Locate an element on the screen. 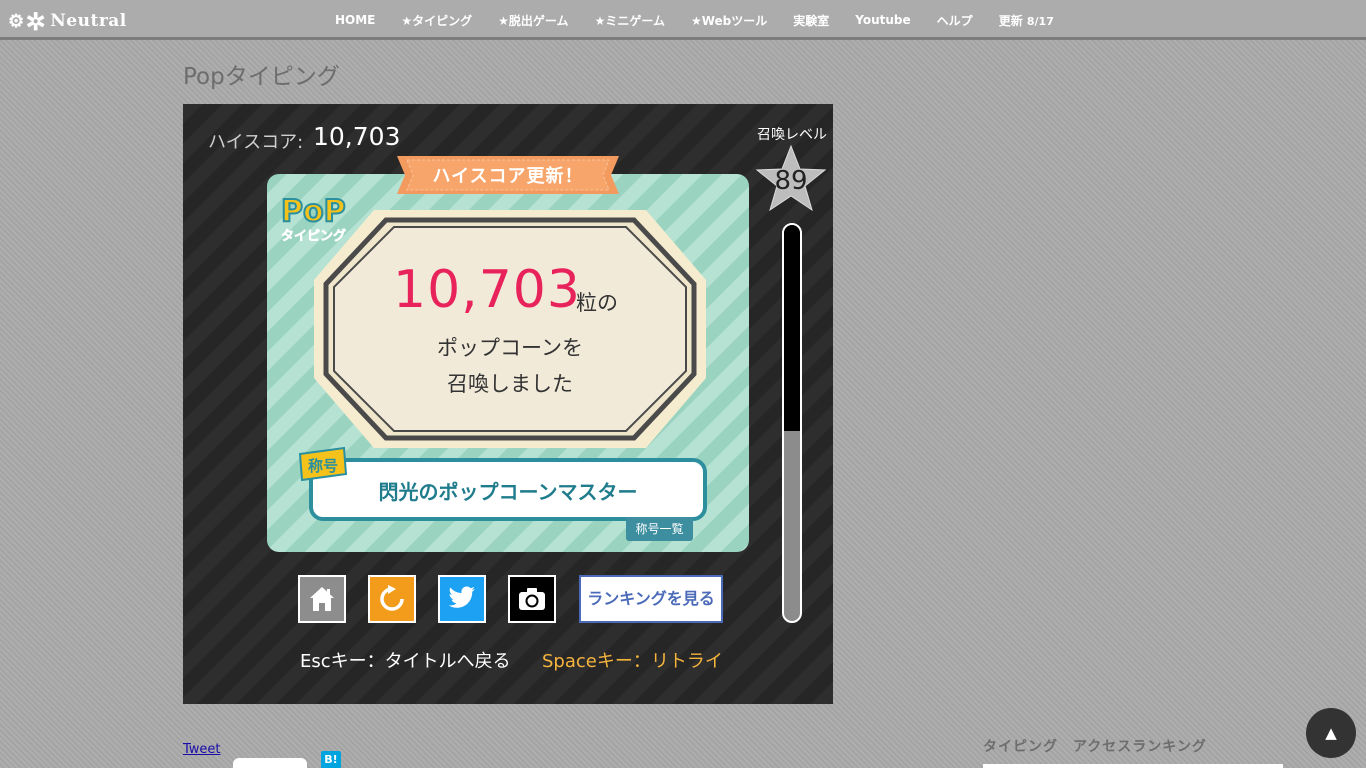 This screenshot has width=1366, height=768. screenshot-button is located at coordinates (532, 599).